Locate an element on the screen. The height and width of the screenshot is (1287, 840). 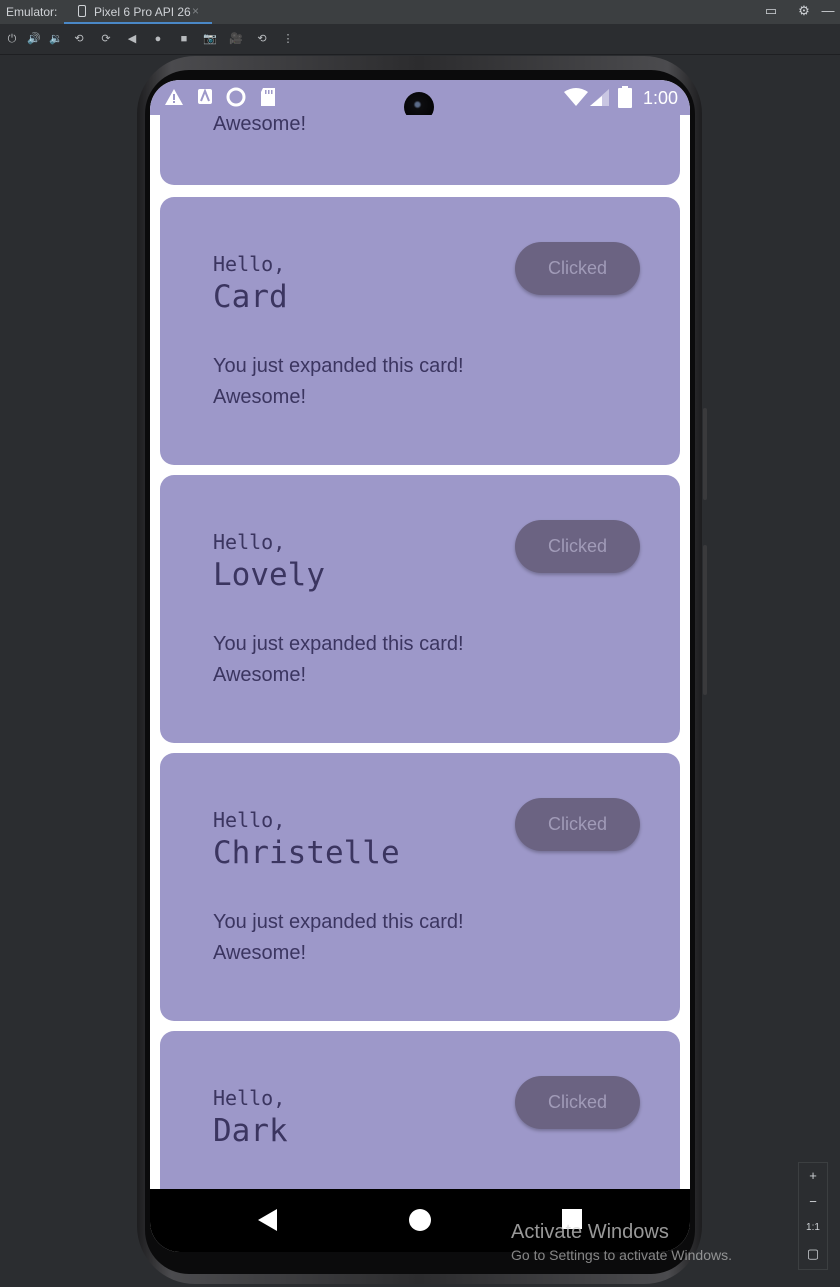
zoom-fit-button: ▢ is located at coordinates (813, 1254).